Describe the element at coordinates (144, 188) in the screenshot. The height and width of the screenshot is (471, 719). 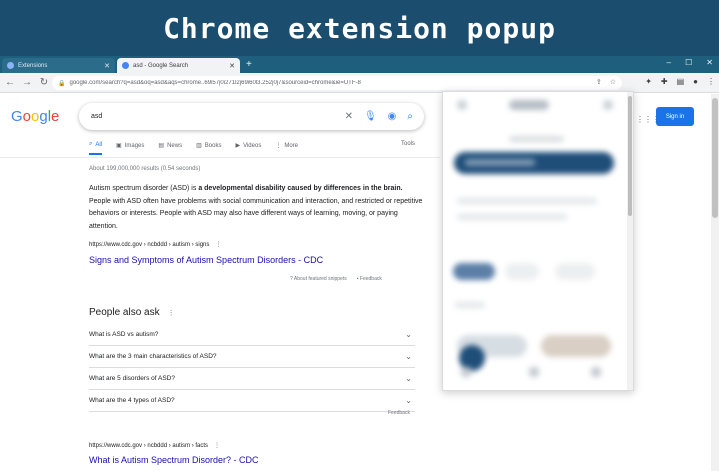
I see `snippet-lead: Autism spectrum disorder (ASD) is` at that location.